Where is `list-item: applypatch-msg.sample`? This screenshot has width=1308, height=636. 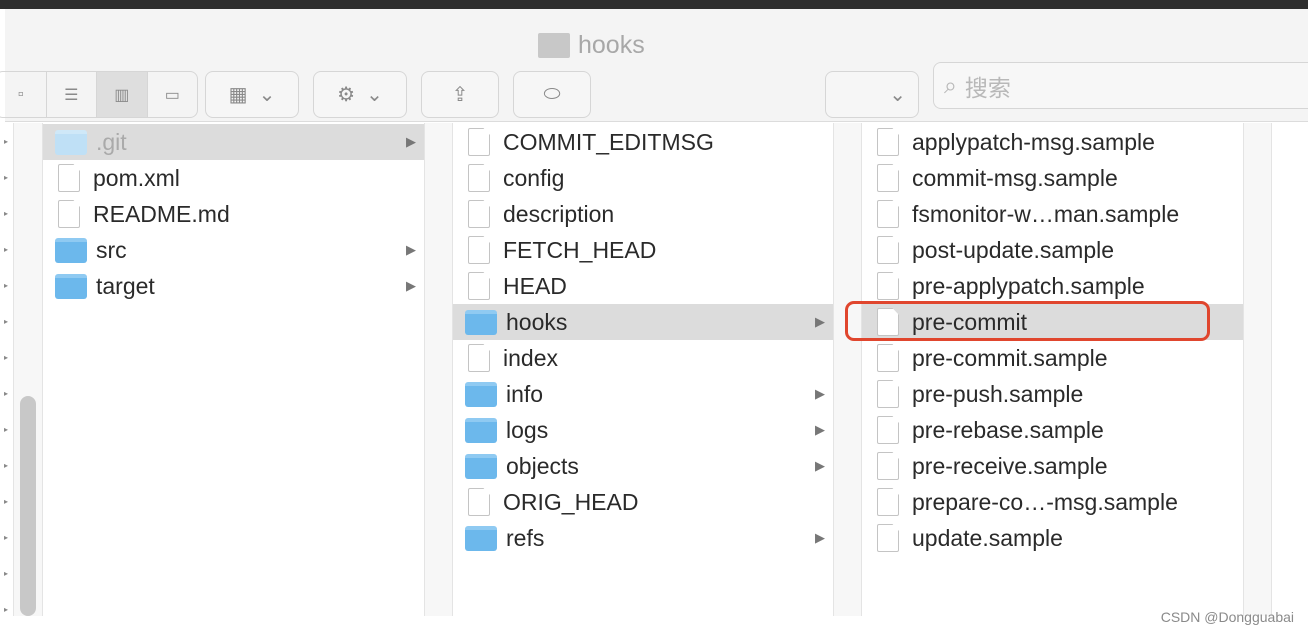 list-item: applypatch-msg.sample is located at coordinates (1052, 142).